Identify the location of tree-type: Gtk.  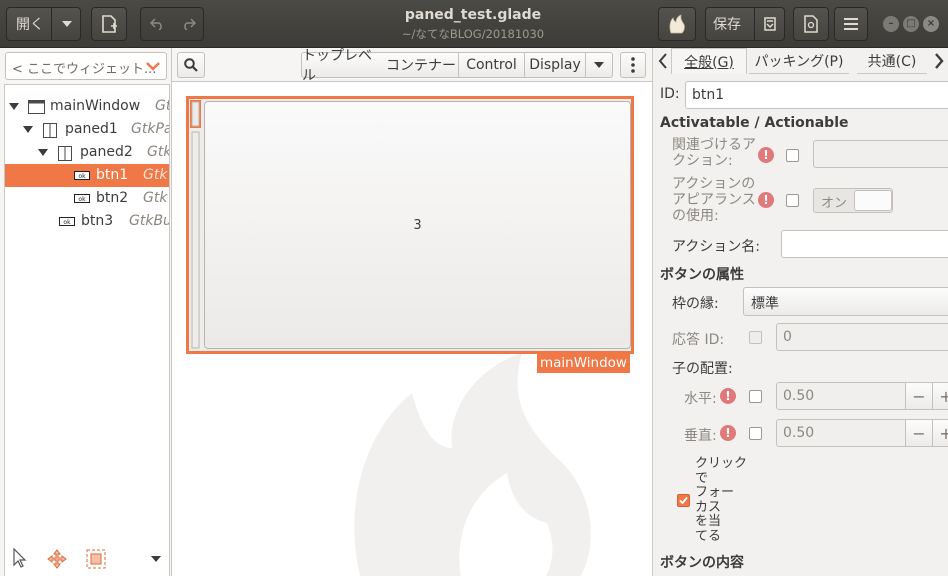
(155, 198).